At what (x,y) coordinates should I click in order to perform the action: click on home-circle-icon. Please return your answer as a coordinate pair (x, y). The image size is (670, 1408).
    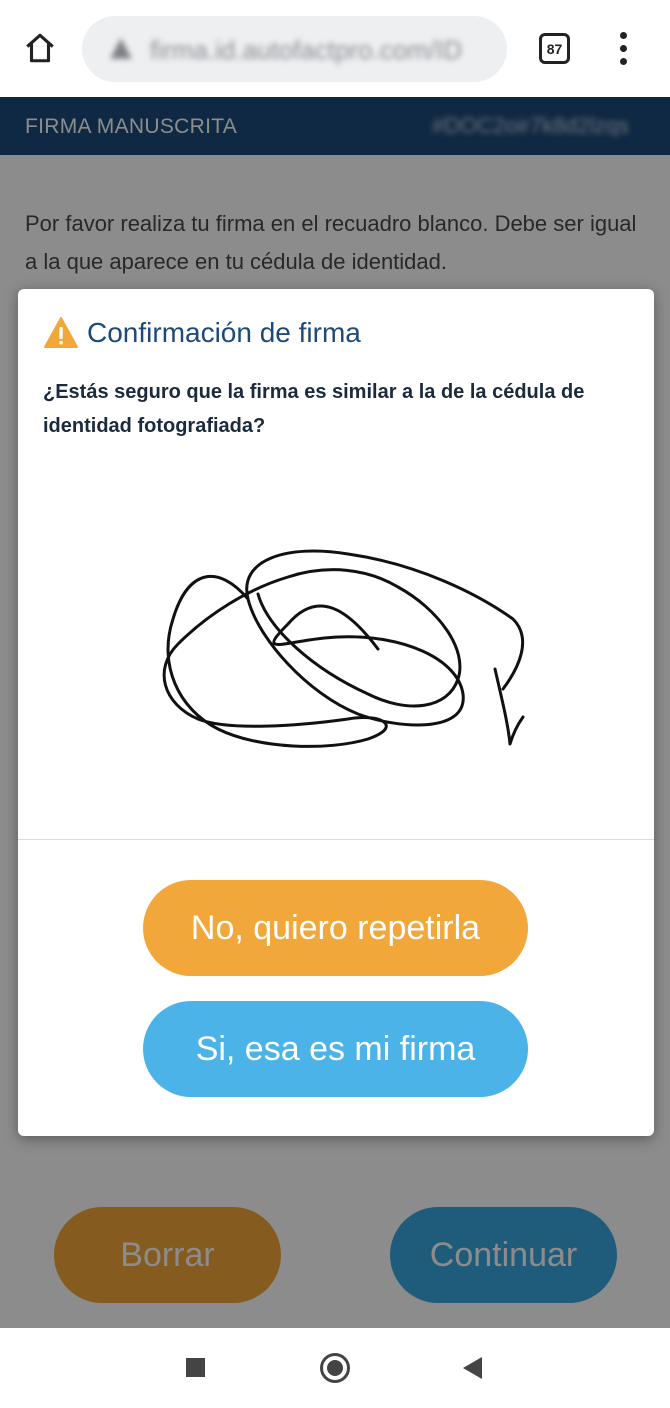
    Looking at the image, I should click on (335, 1368).